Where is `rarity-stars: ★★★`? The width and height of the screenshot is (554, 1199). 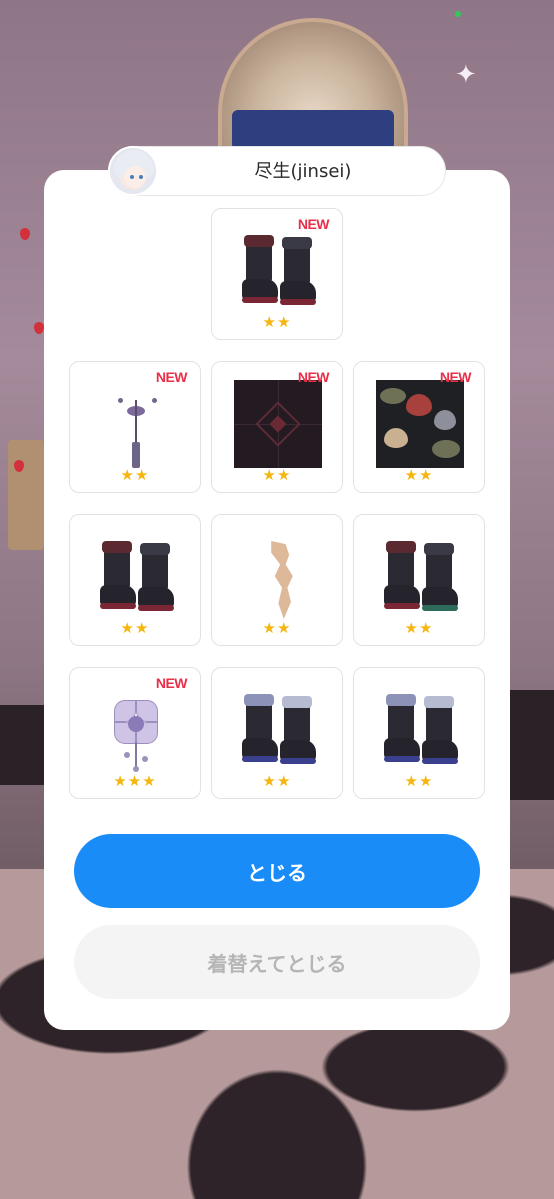 rarity-stars: ★★★ is located at coordinates (135, 781).